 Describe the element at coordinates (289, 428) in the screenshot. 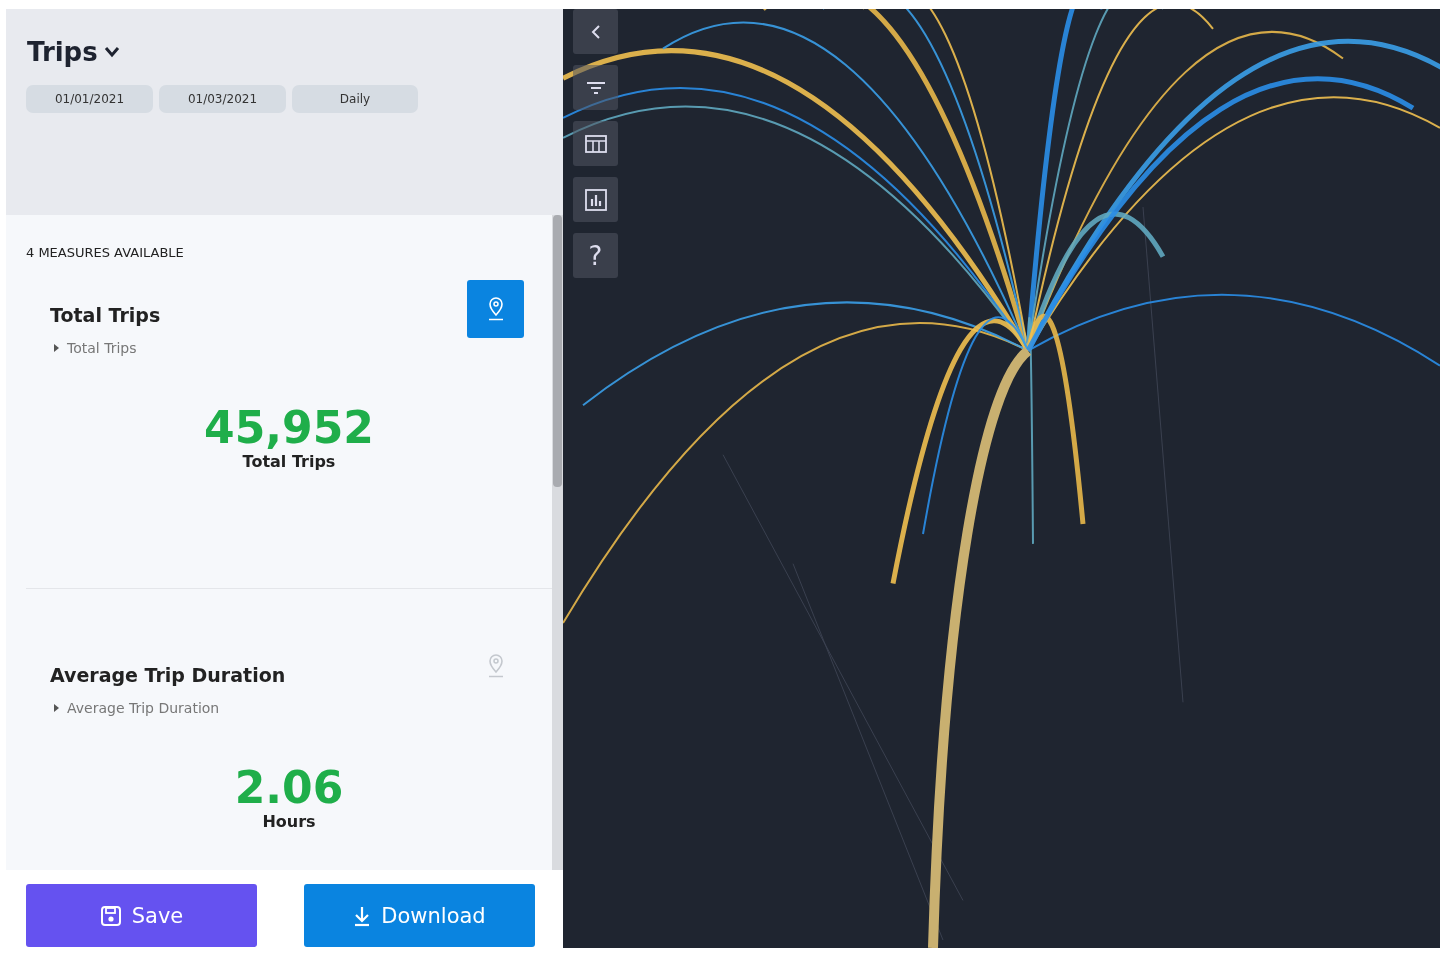

I see `measure-value: 45,952` at that location.